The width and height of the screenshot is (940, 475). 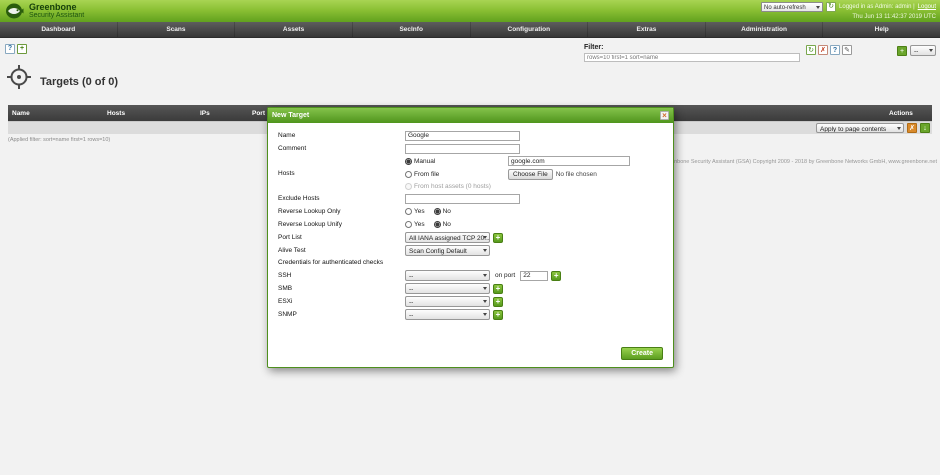 I want to click on hosts-row: Hosts Manual From file, so click(x=470, y=173).